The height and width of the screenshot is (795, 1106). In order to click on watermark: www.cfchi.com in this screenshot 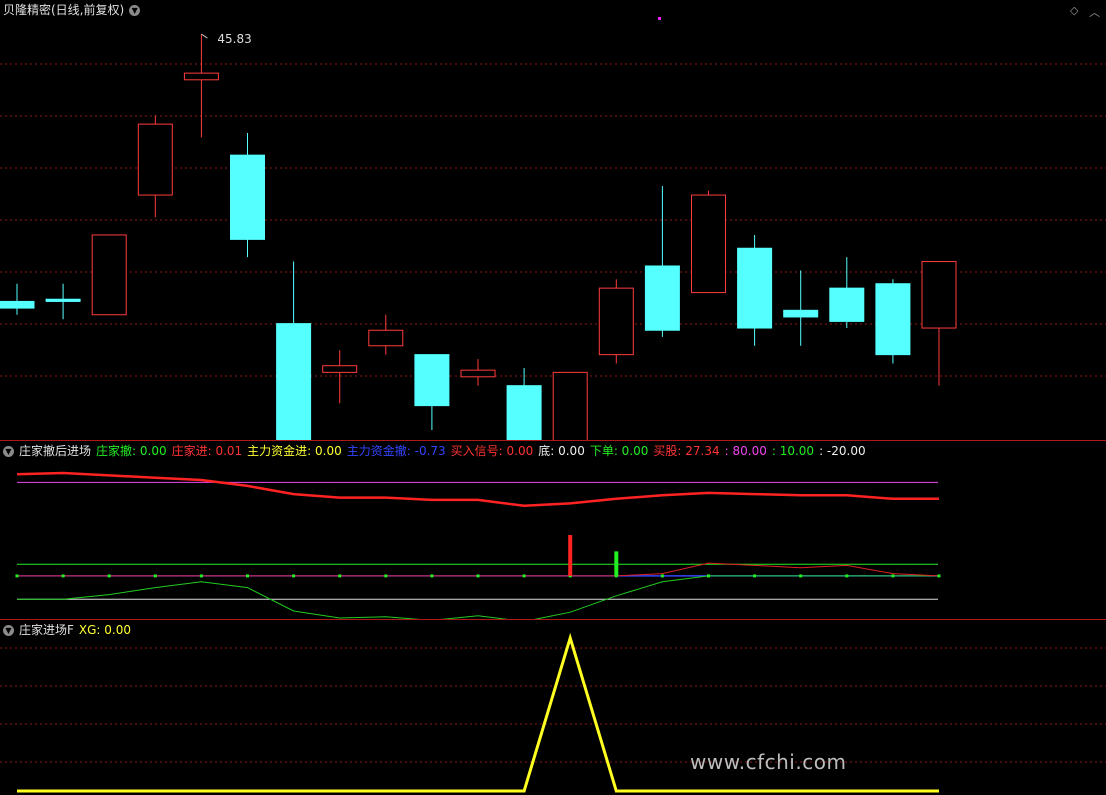, I will do `click(768, 762)`.